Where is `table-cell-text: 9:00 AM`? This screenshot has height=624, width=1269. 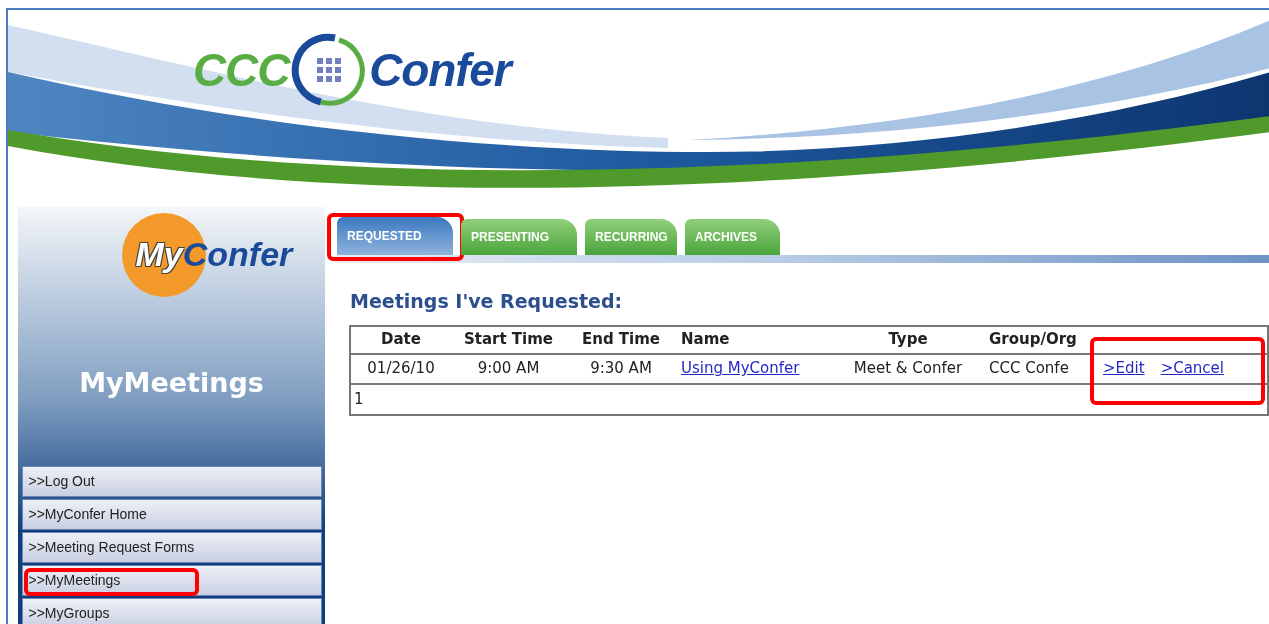 table-cell-text: 9:00 AM is located at coordinates (508, 369).